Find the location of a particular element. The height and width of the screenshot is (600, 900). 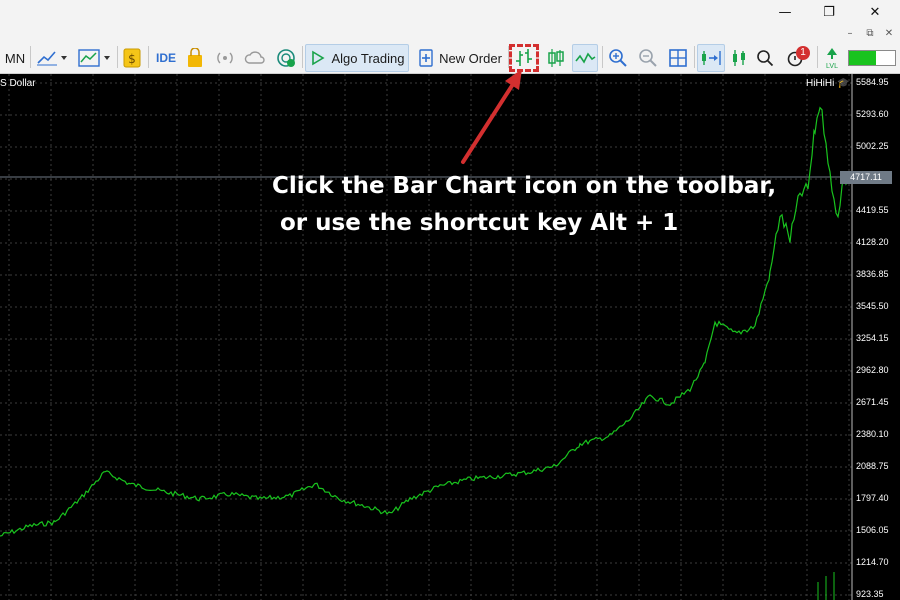

svg-text: LVL is located at coordinates (832, 66).